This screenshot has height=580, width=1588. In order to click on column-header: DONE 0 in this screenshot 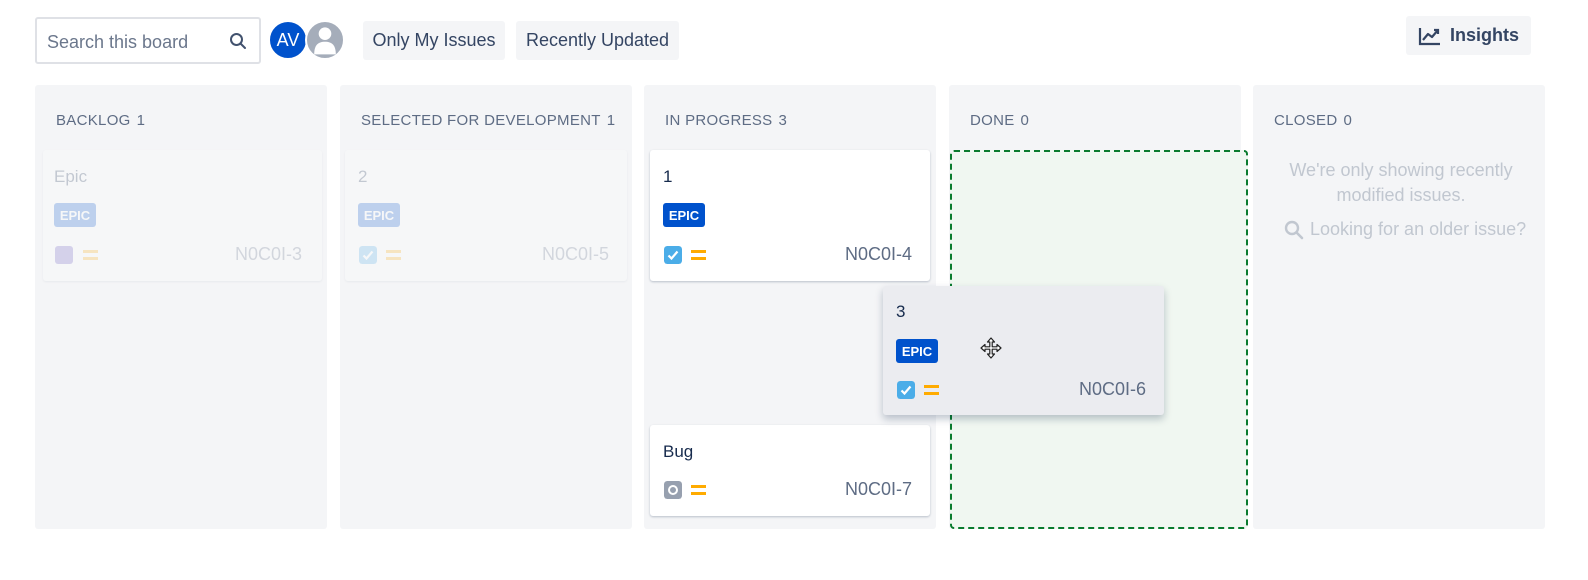, I will do `click(999, 120)`.